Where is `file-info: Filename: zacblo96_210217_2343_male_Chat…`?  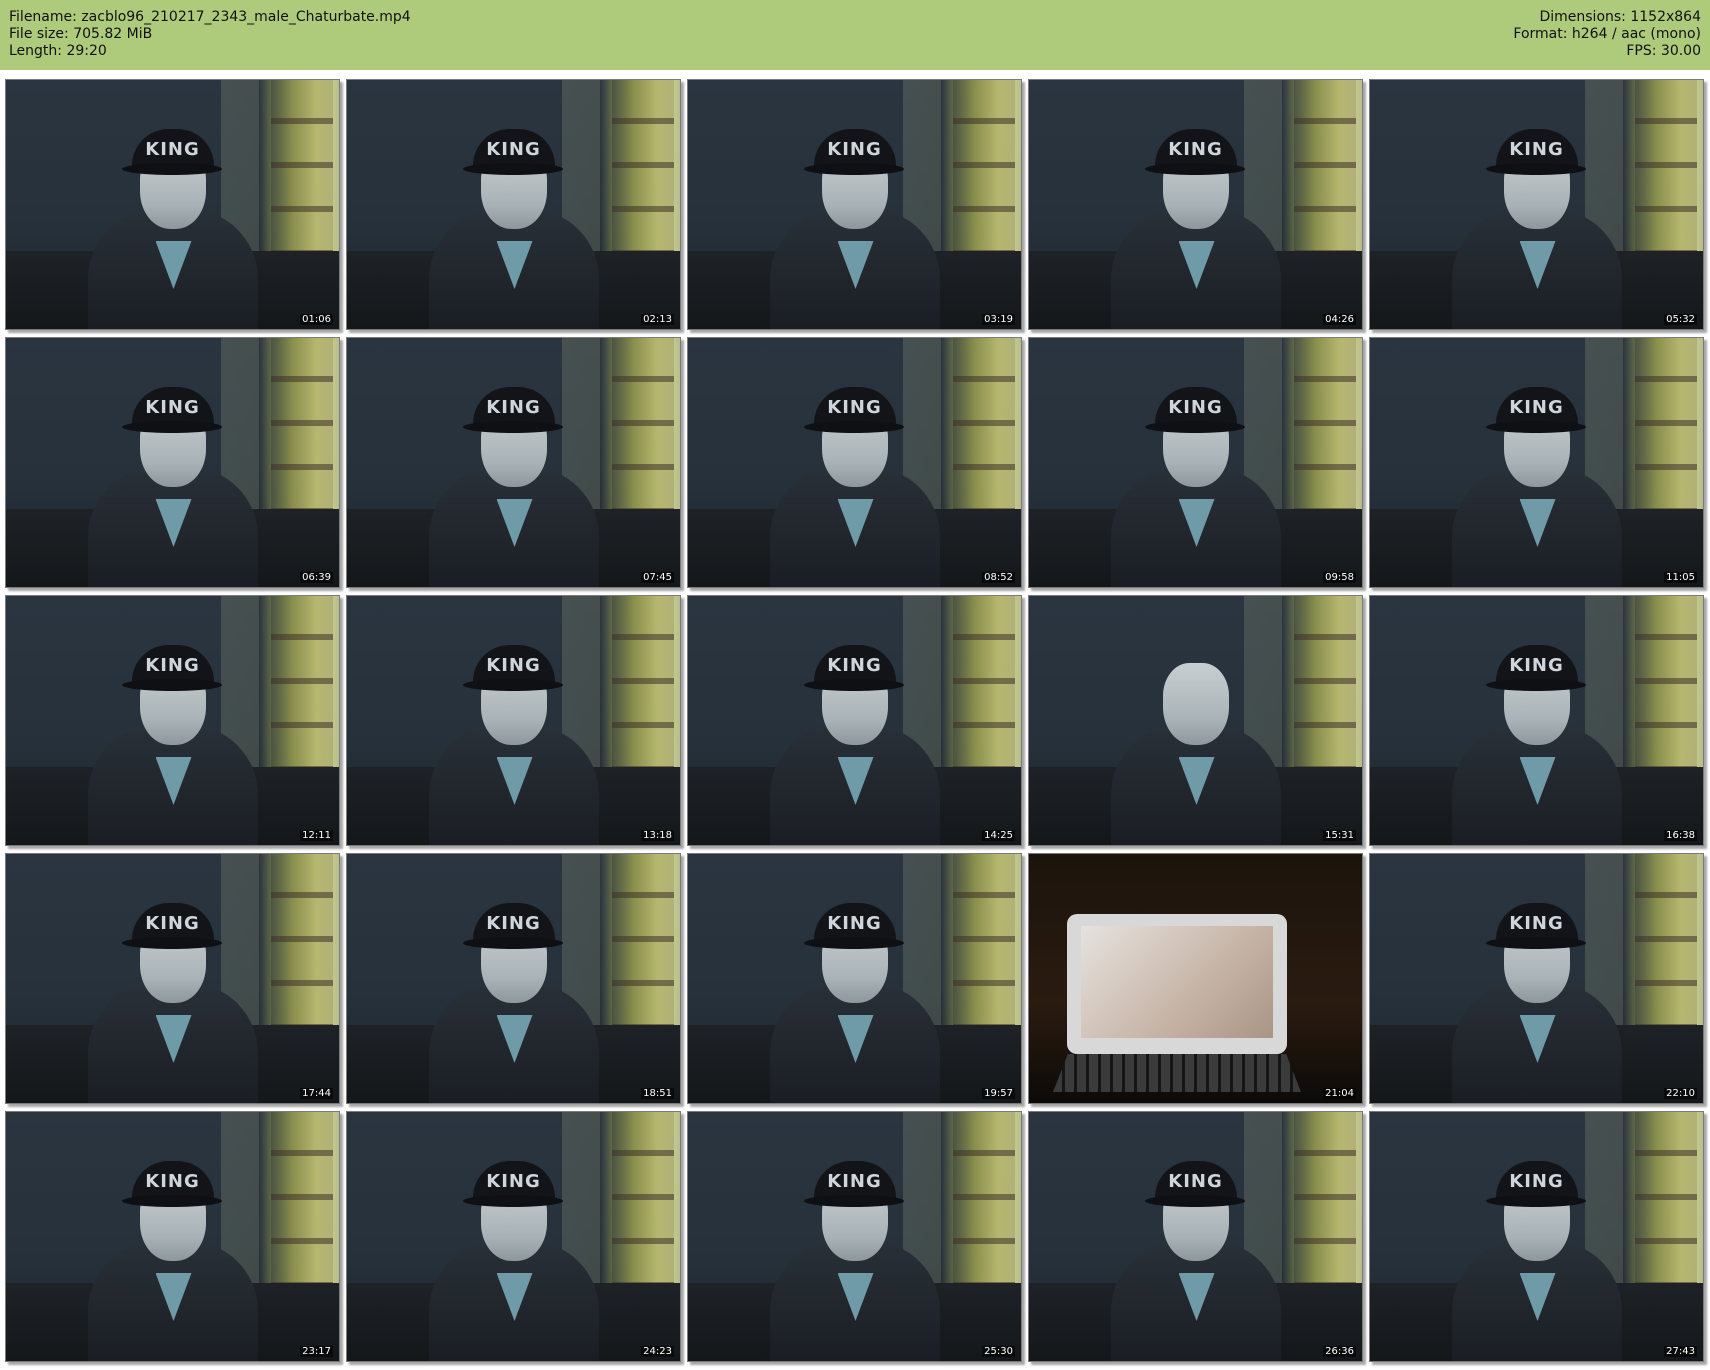 file-info: Filename: zacblo96_210217_2343_male_Chat… is located at coordinates (210, 34).